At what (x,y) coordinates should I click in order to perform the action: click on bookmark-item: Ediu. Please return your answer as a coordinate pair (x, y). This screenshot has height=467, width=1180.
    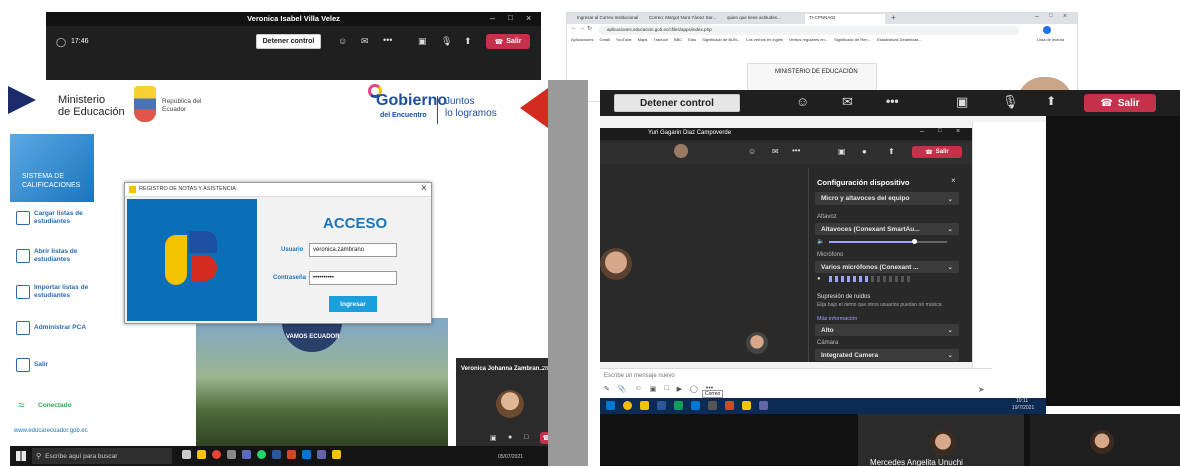
    Looking at the image, I should click on (692, 39).